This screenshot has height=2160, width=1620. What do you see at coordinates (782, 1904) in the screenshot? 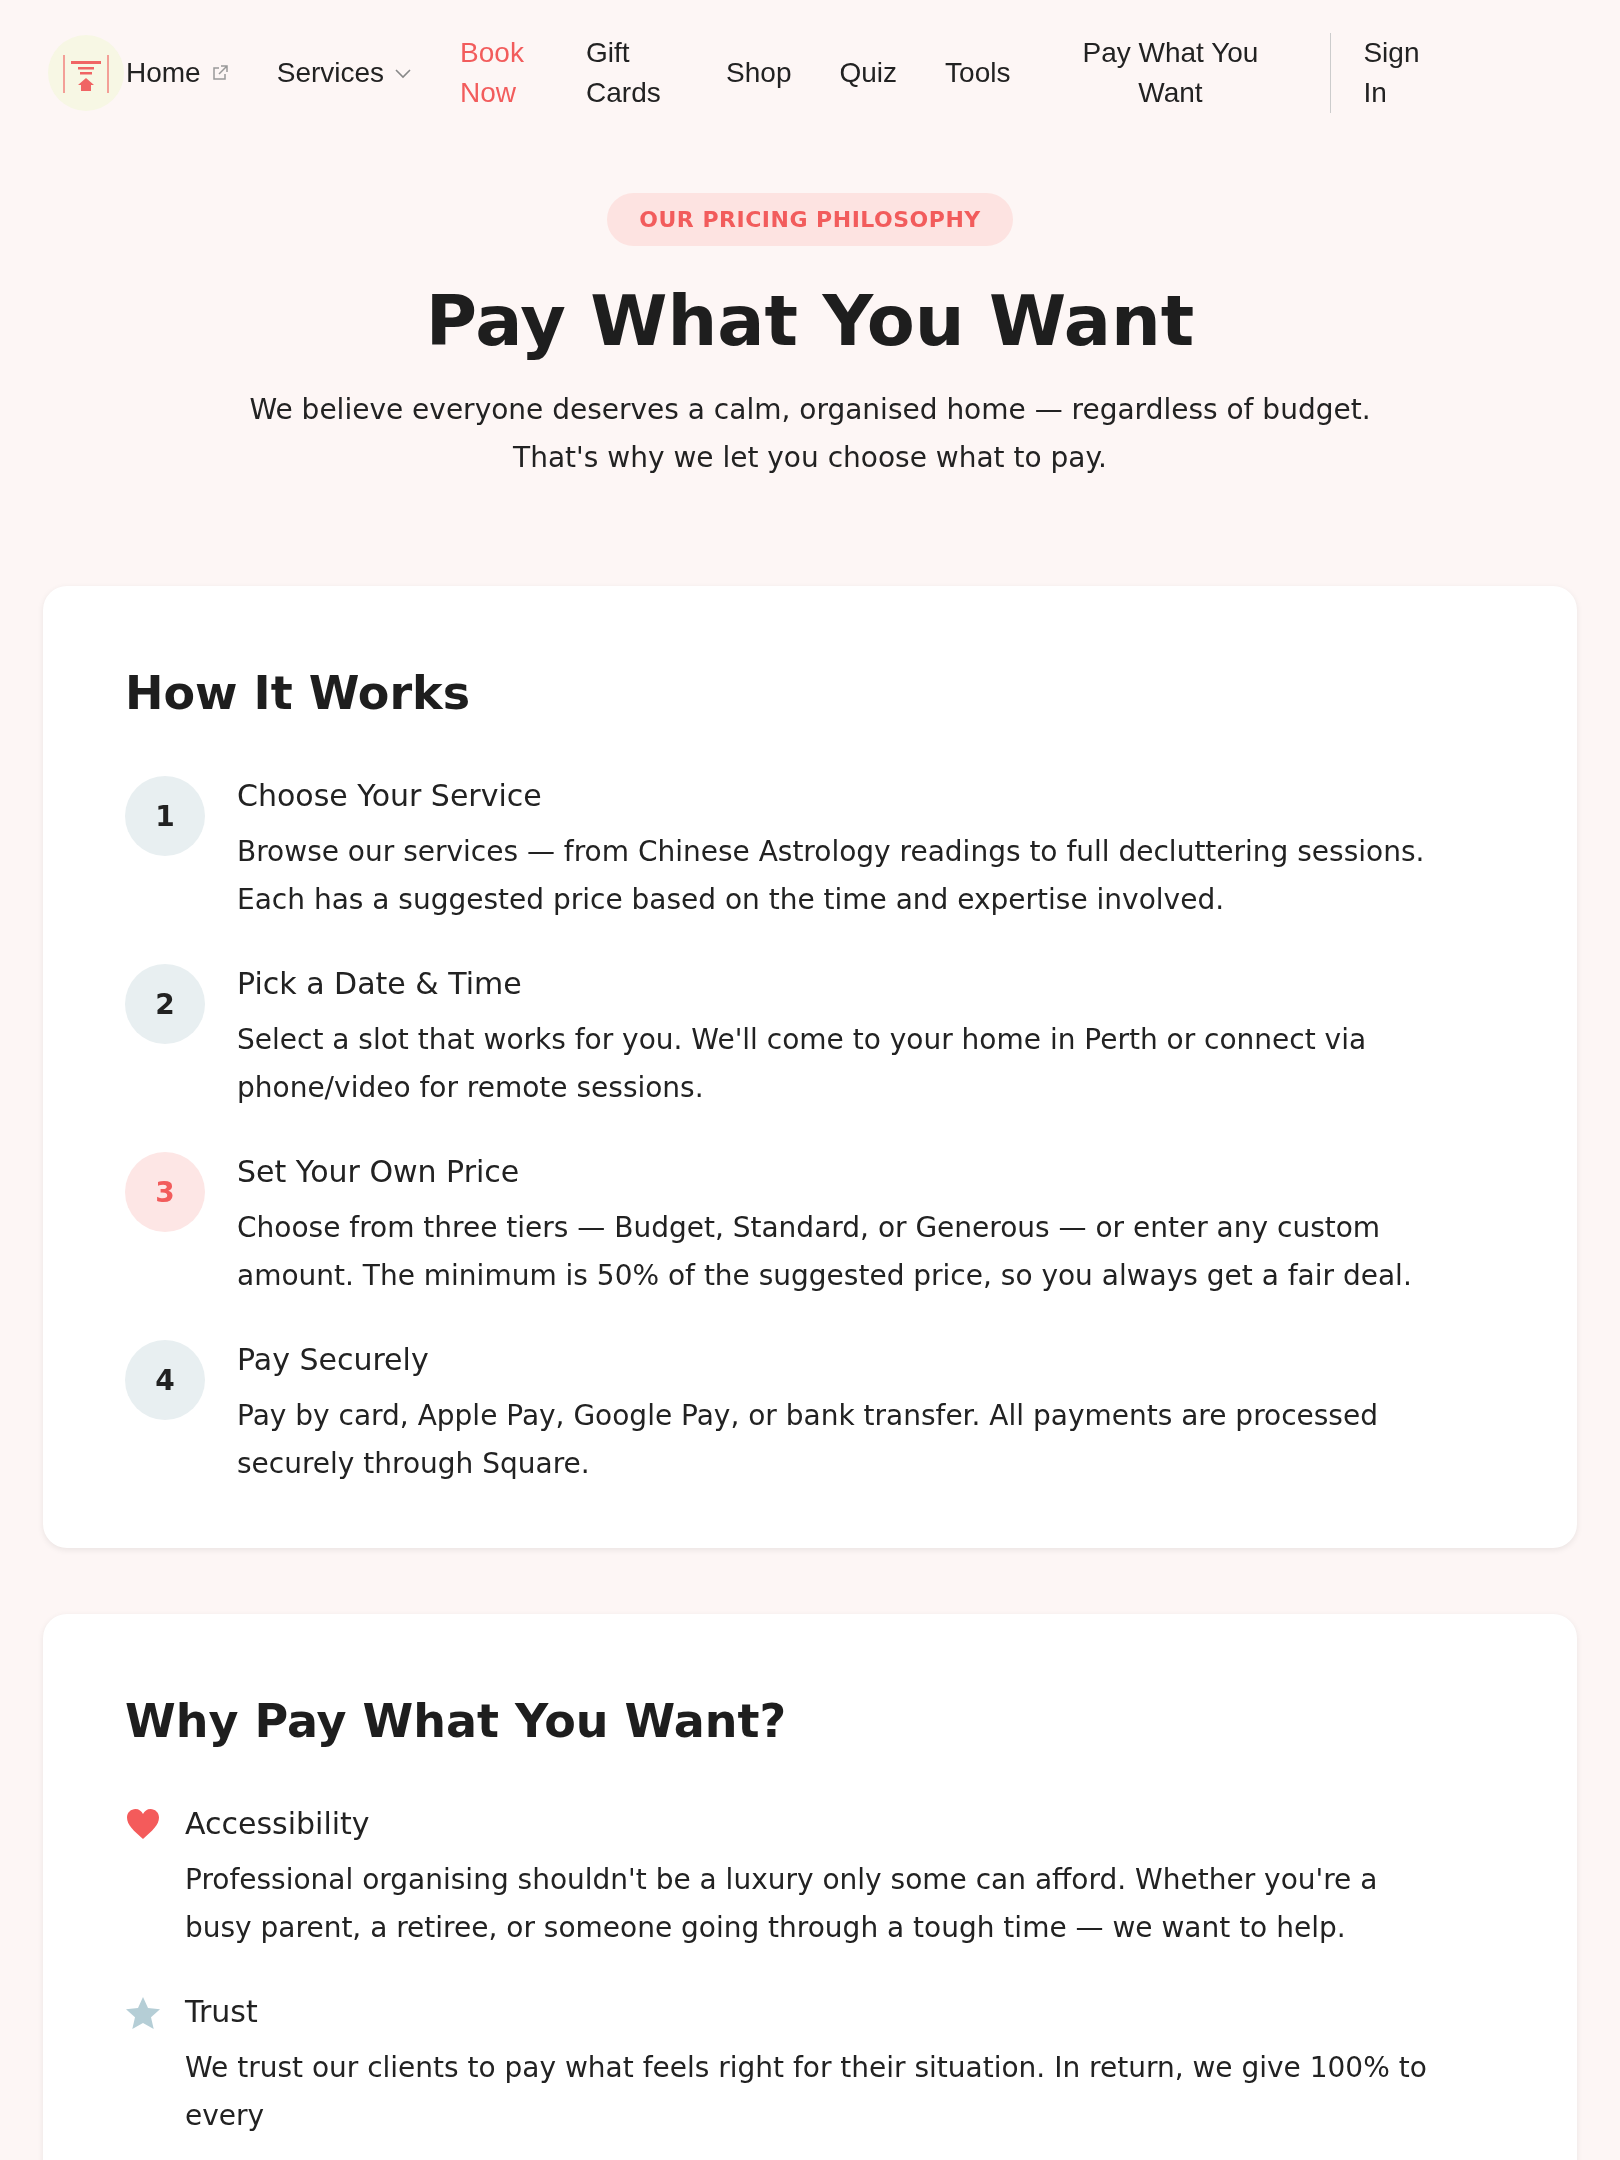
I see `reason-description: Professional organising shouldn't be a luxury only some can afford. Whether you're a busy parent, a retiree, or someone going through a tough time — we want to help.` at bounding box center [782, 1904].